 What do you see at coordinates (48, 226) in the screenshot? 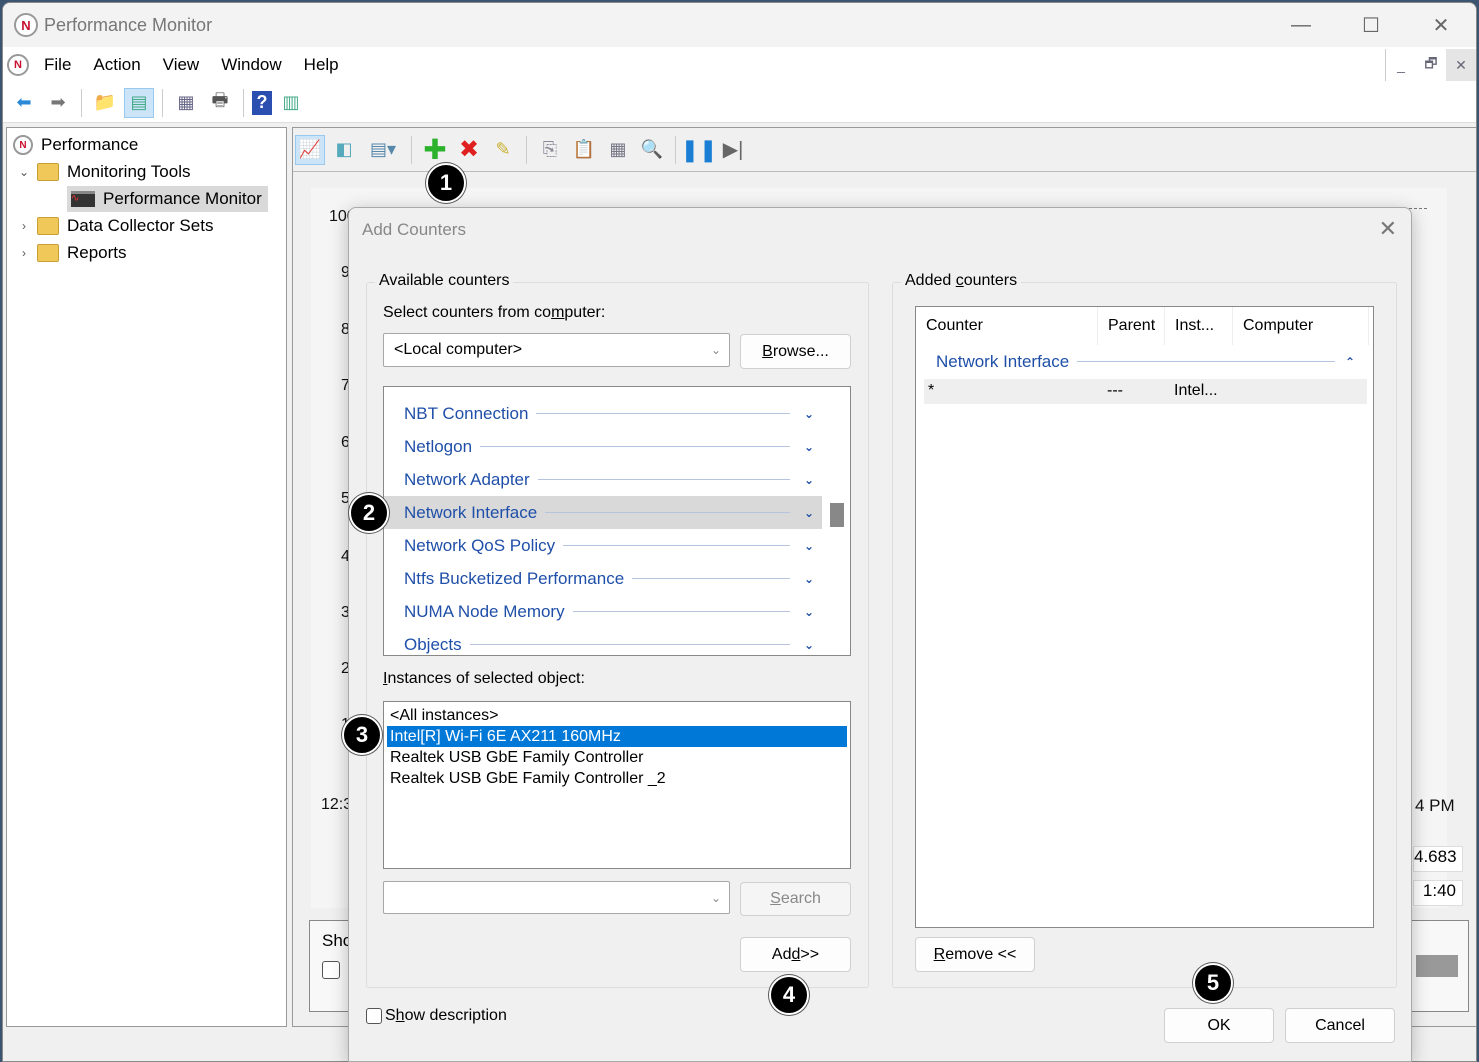
I see `data-collector-folder-icon` at bounding box center [48, 226].